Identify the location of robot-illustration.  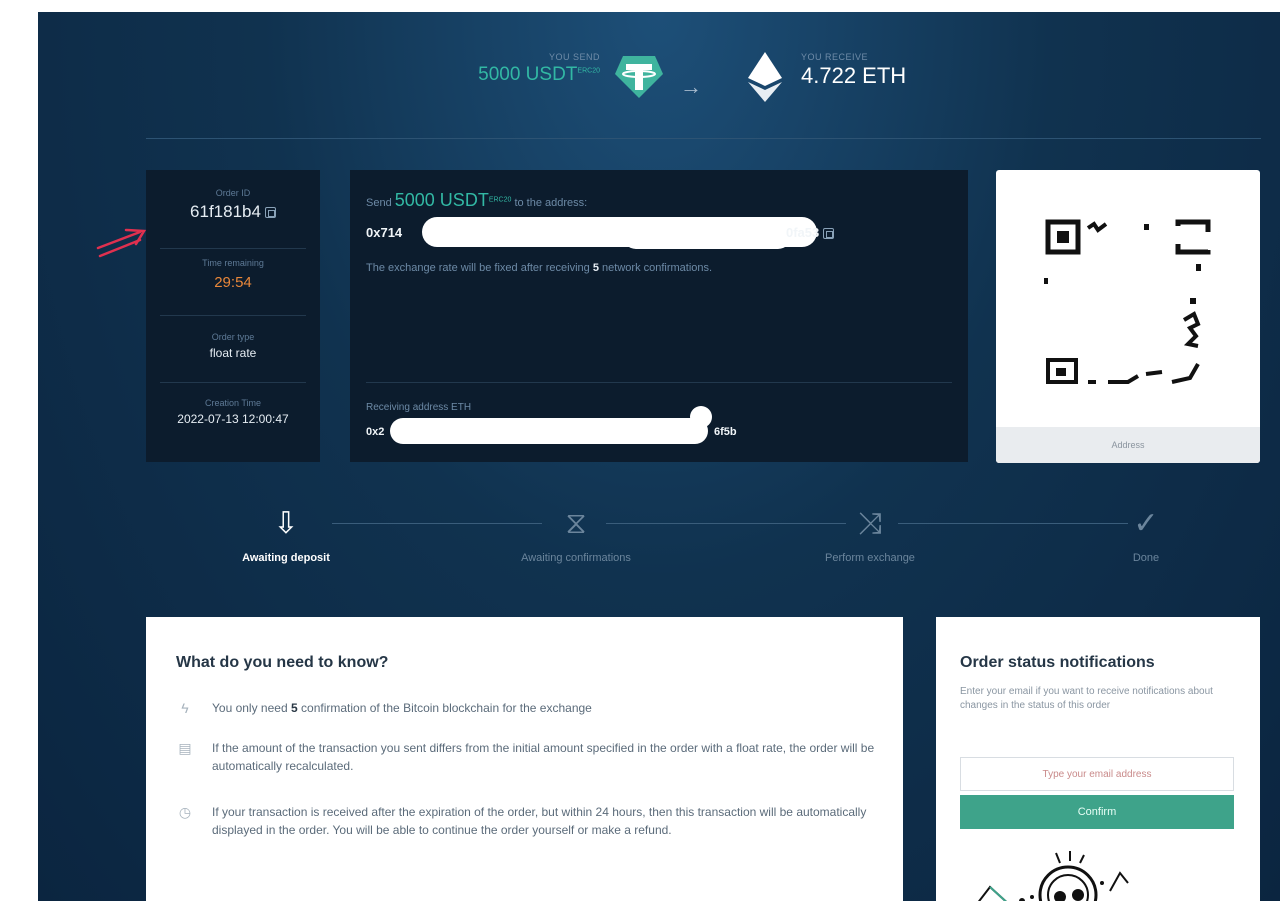
(1053, 876).